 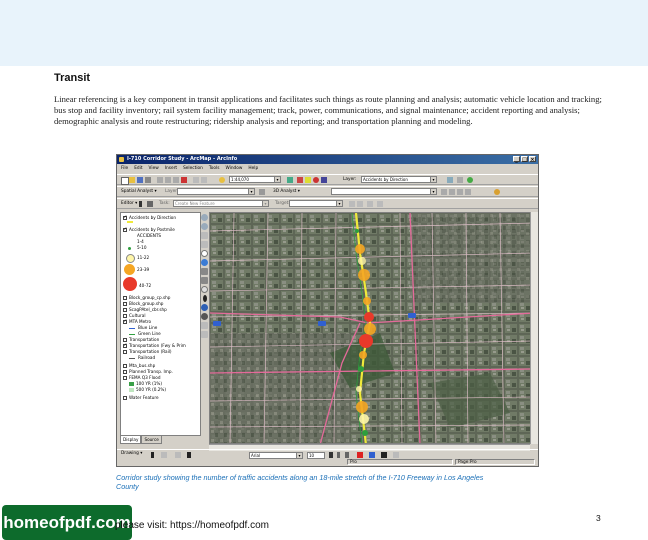 What do you see at coordinates (141, 398) in the screenshot?
I see `toc-layer-row: Water Feature` at bounding box center [141, 398].